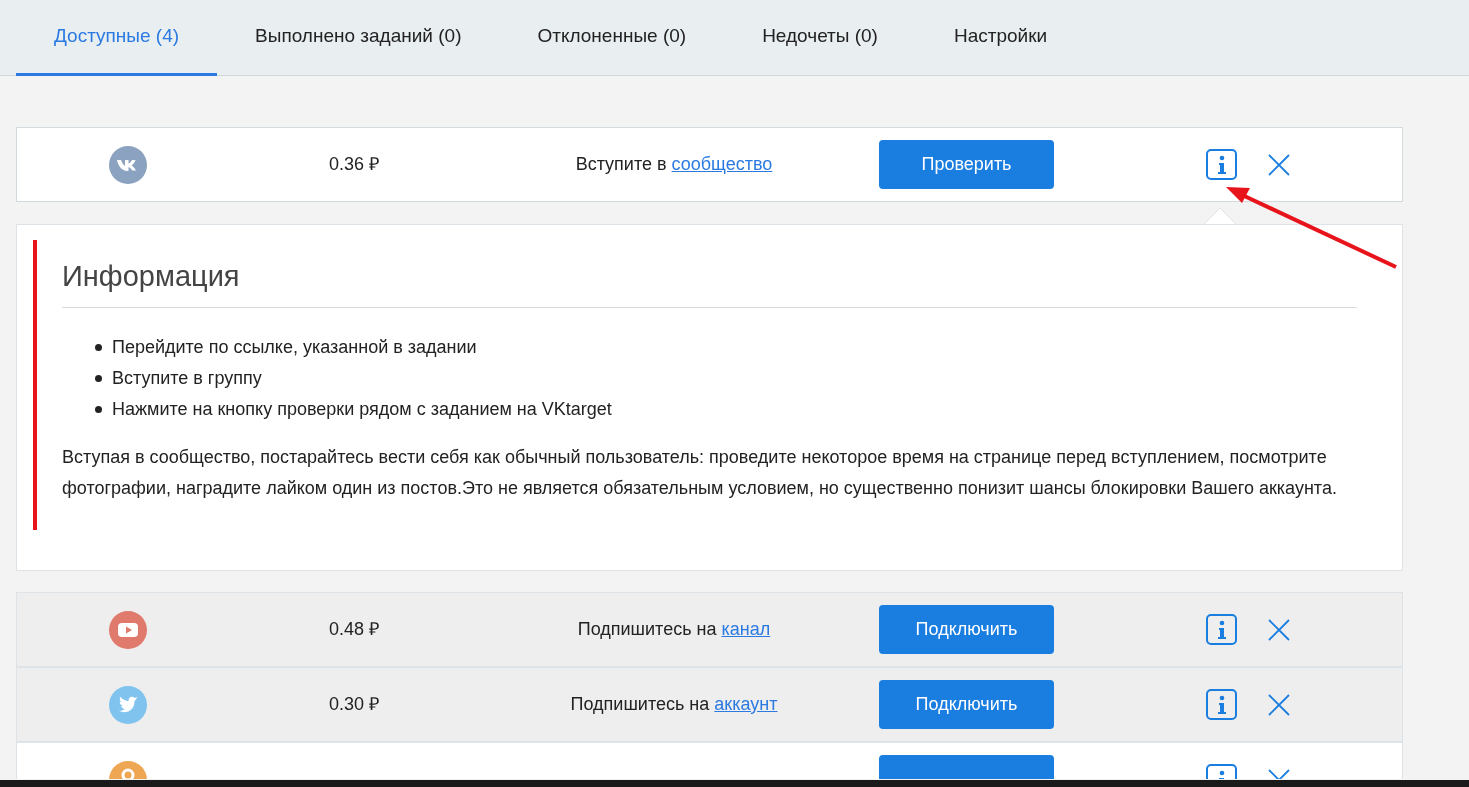 This screenshot has height=787, width=1469. I want to click on task-description: Подпишитесь на аккаунт, so click(674, 704).